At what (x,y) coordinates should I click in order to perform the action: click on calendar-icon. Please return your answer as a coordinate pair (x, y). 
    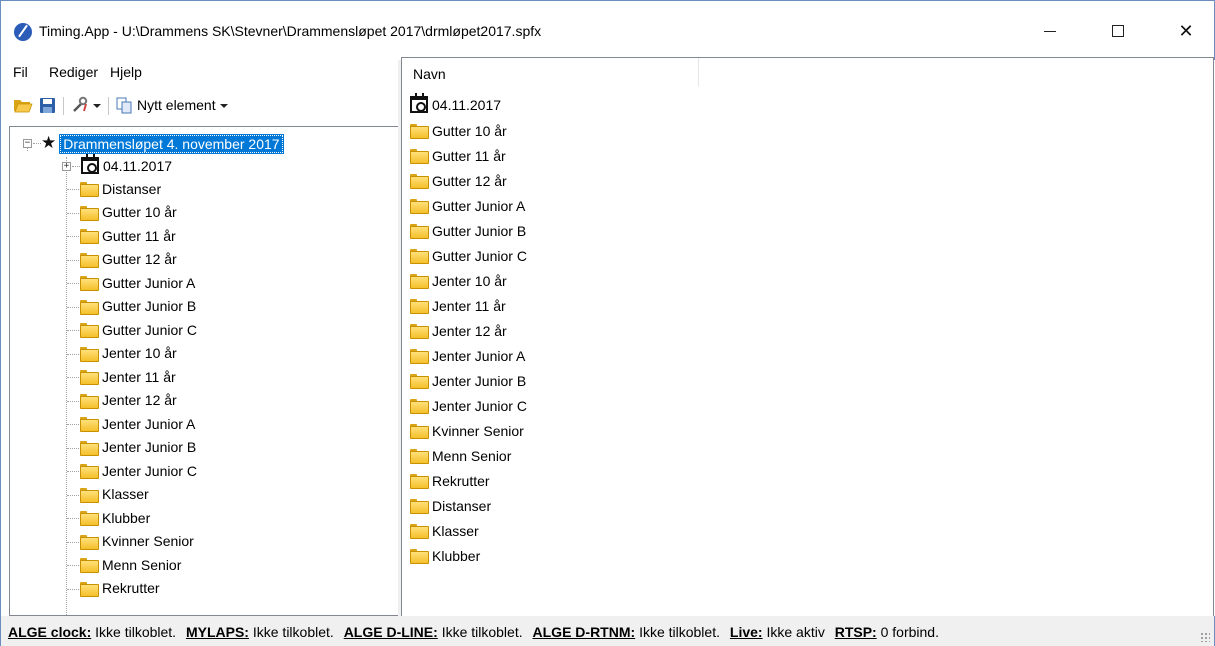
    Looking at the image, I should click on (419, 103).